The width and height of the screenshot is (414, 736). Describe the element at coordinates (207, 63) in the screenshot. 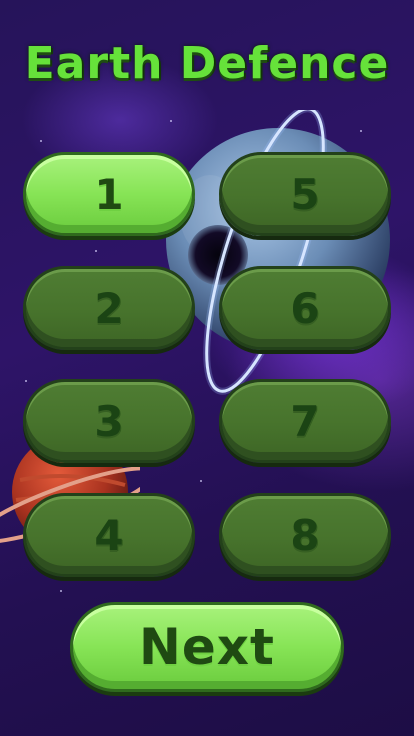

I see `game-title: Earth Defence` at that location.